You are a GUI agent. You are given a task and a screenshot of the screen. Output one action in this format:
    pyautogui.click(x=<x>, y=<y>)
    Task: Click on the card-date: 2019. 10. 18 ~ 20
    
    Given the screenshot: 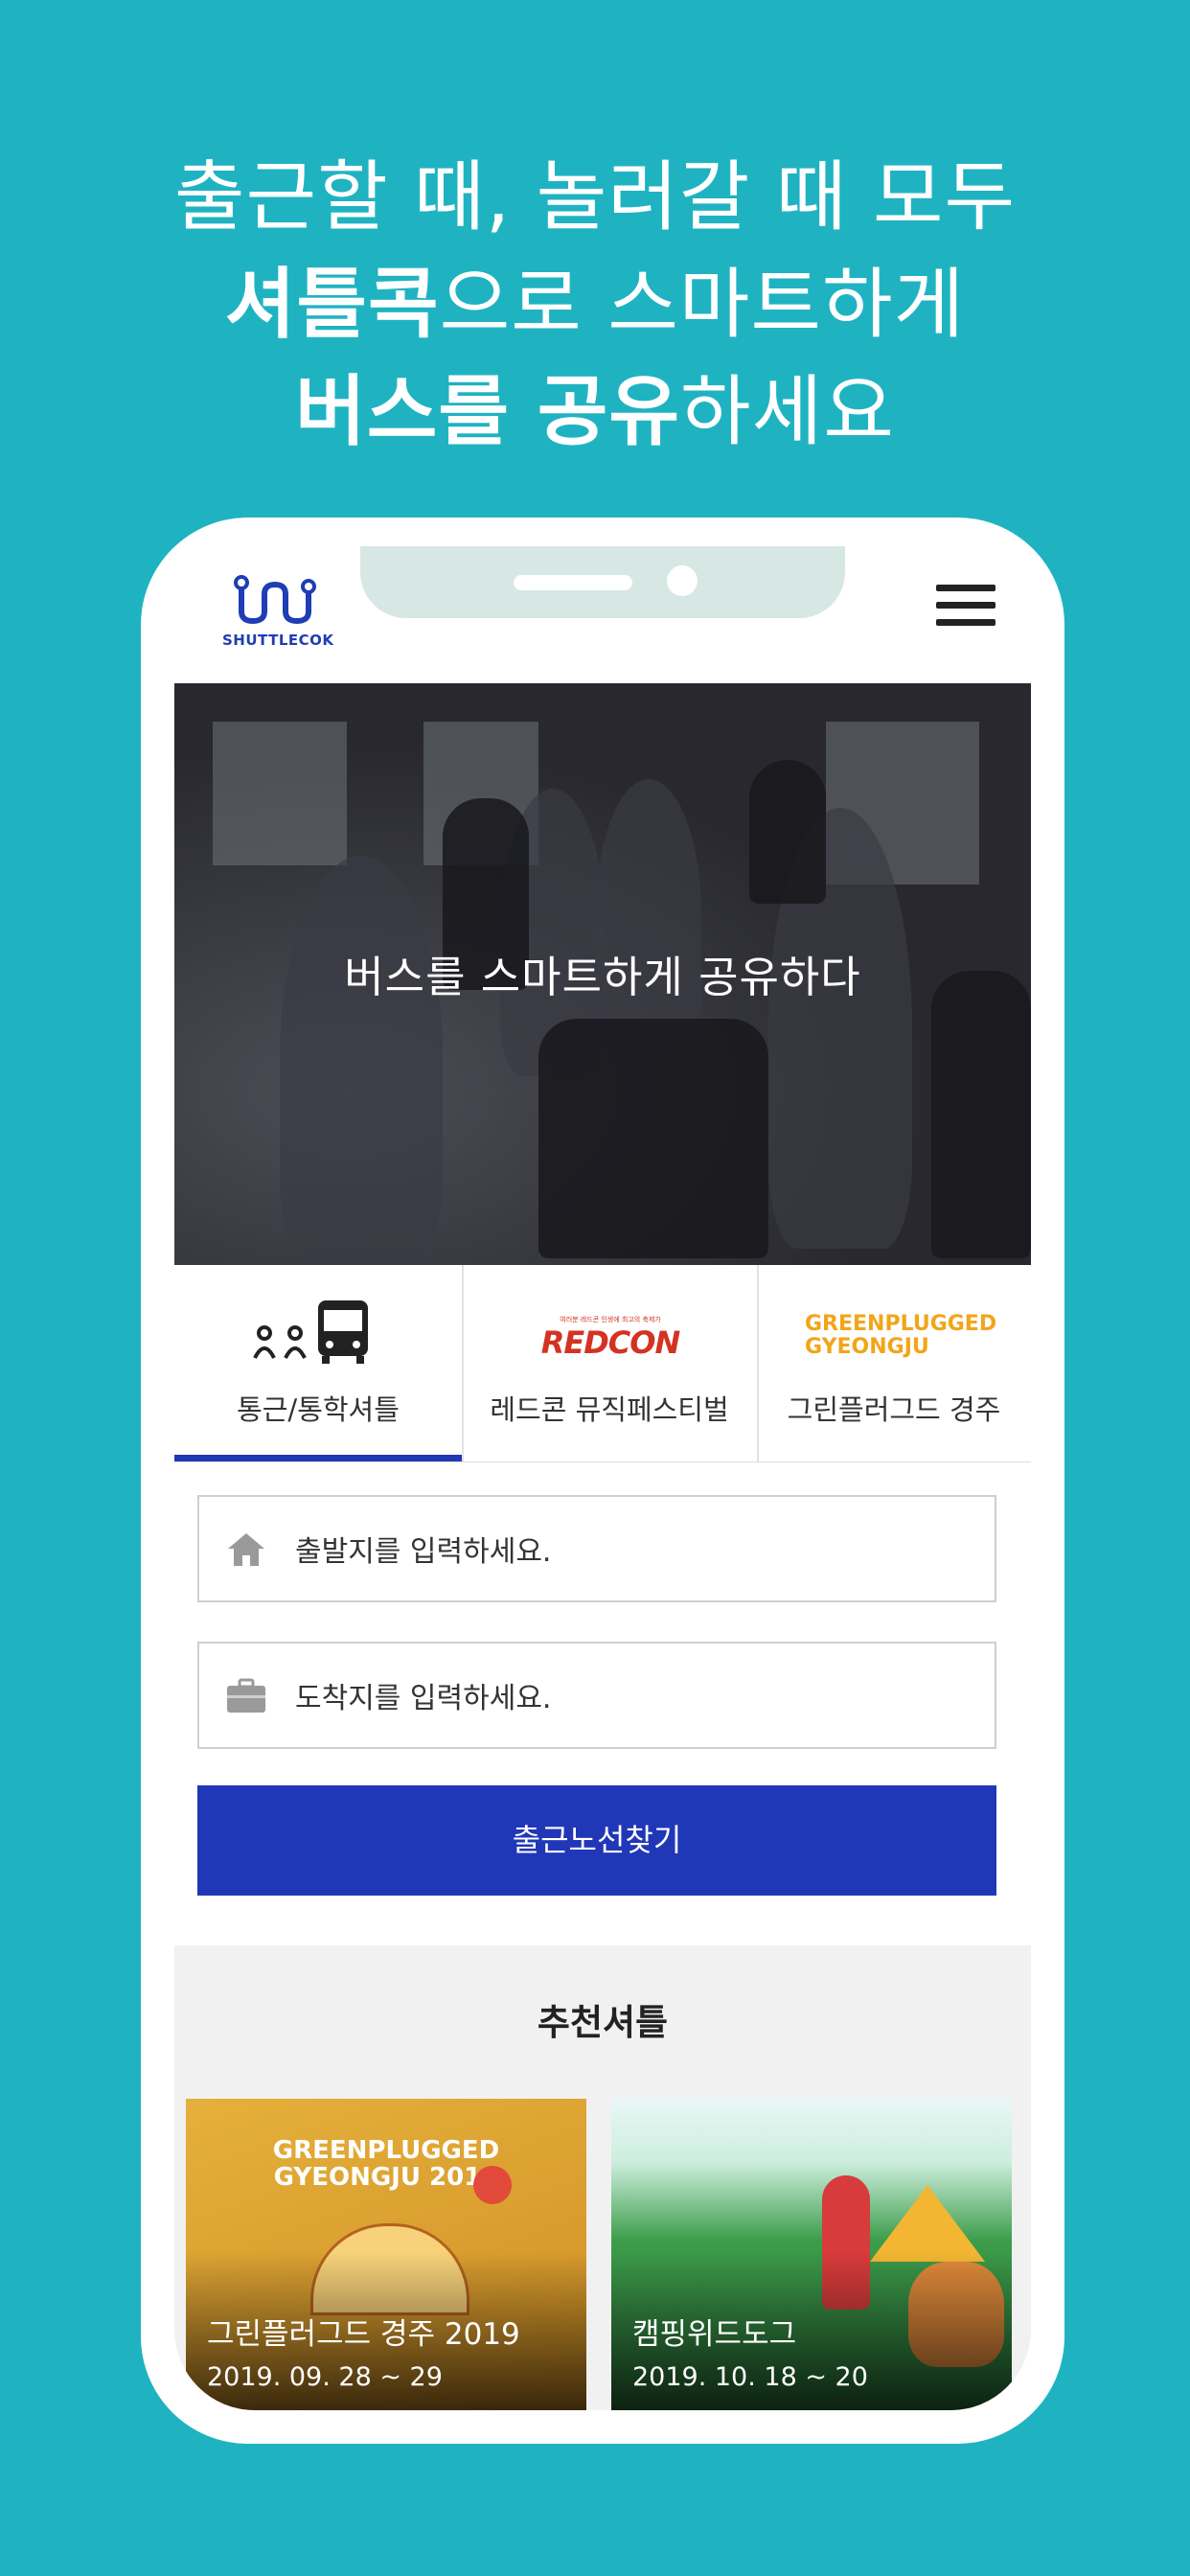 What is the action you would take?
    pyautogui.click(x=750, y=2377)
    